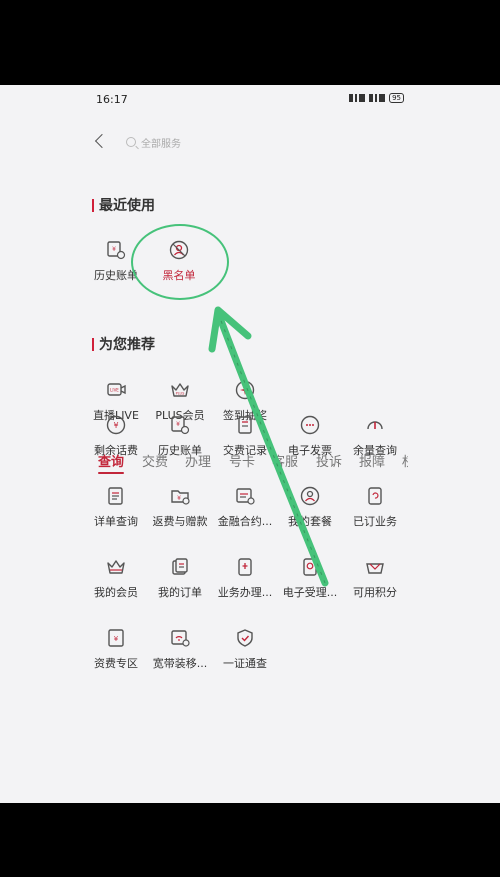 The width and height of the screenshot is (500, 877). I want to click on status-bar: 16:17 95, so click(250, 101).